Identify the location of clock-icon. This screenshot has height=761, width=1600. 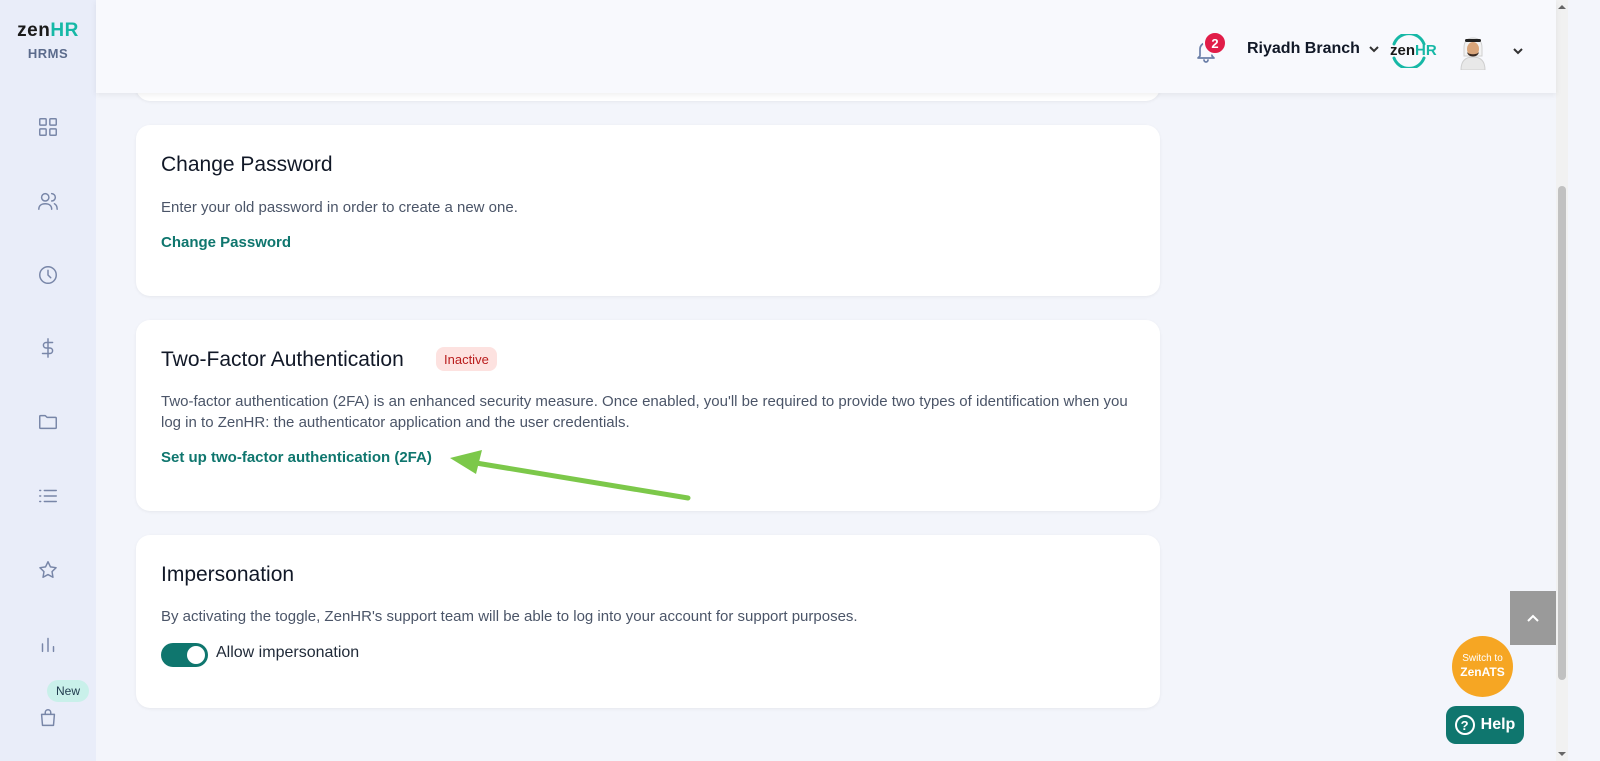
(48, 275).